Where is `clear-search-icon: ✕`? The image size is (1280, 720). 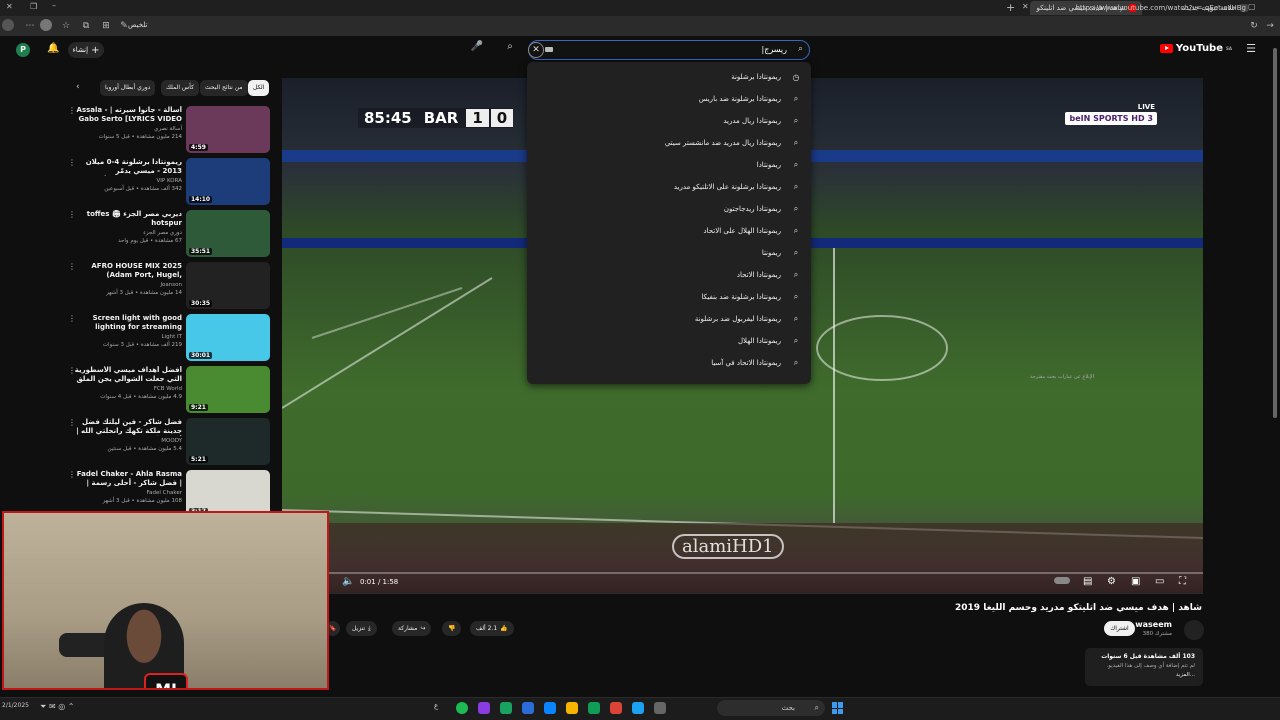
clear-search-icon: ✕ is located at coordinates (536, 50).